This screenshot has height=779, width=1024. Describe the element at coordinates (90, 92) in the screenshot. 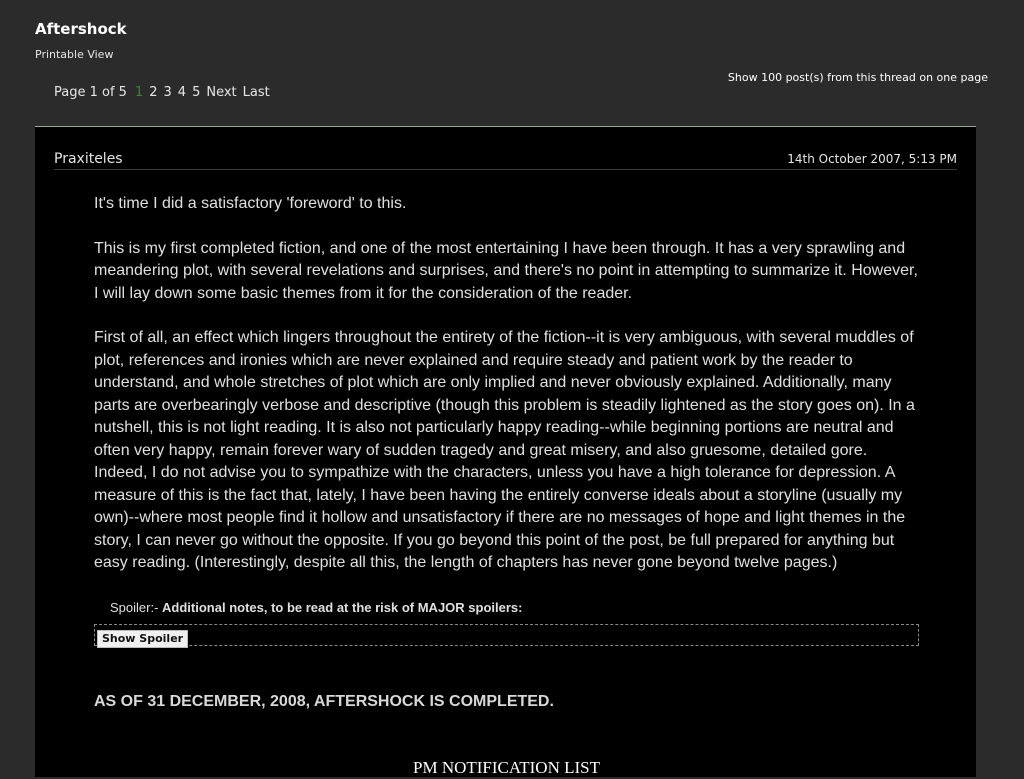

I see `page-count-label: Page 1 of 5` at that location.